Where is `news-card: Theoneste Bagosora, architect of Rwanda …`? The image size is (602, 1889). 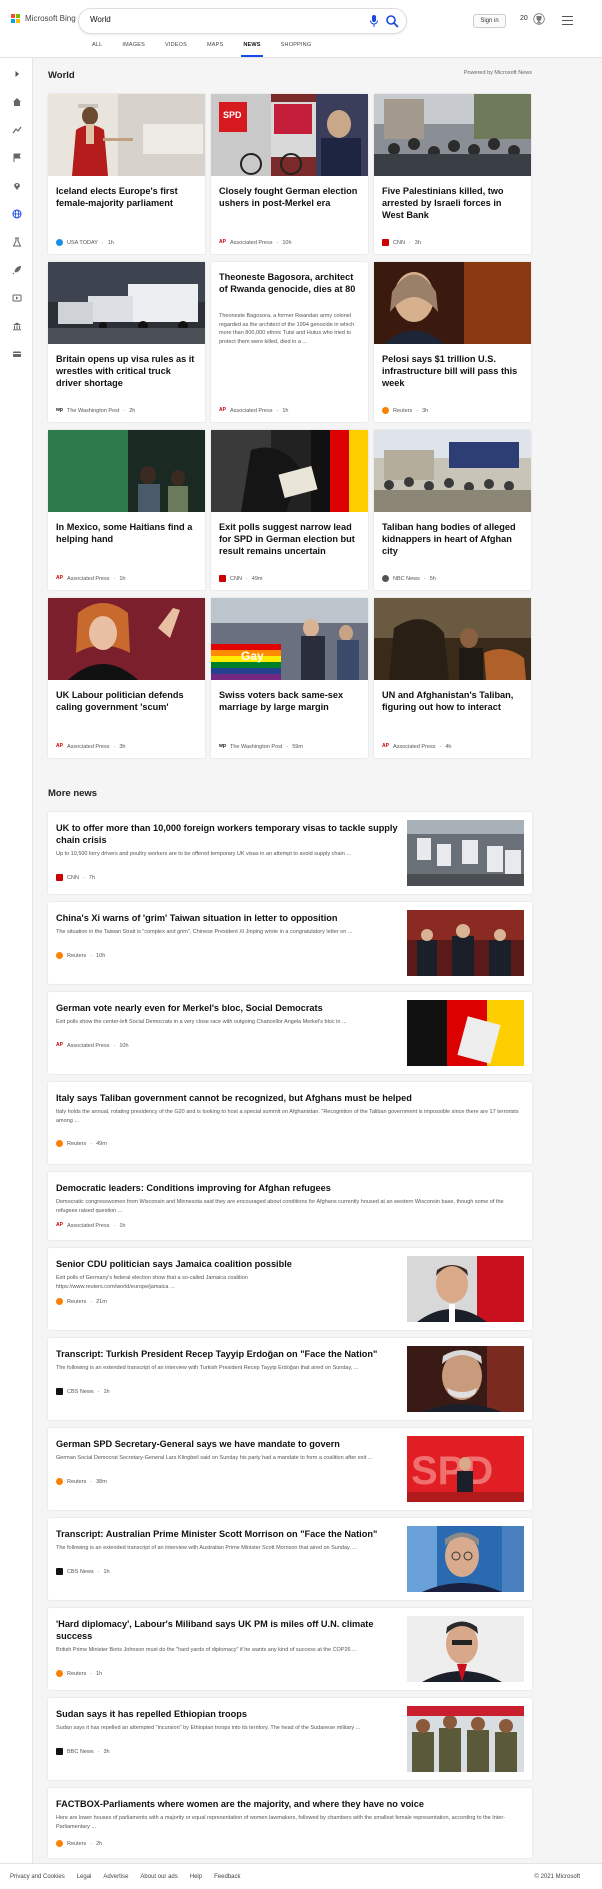 news-card: Theoneste Bagosora, architect of Rwanda … is located at coordinates (289, 342).